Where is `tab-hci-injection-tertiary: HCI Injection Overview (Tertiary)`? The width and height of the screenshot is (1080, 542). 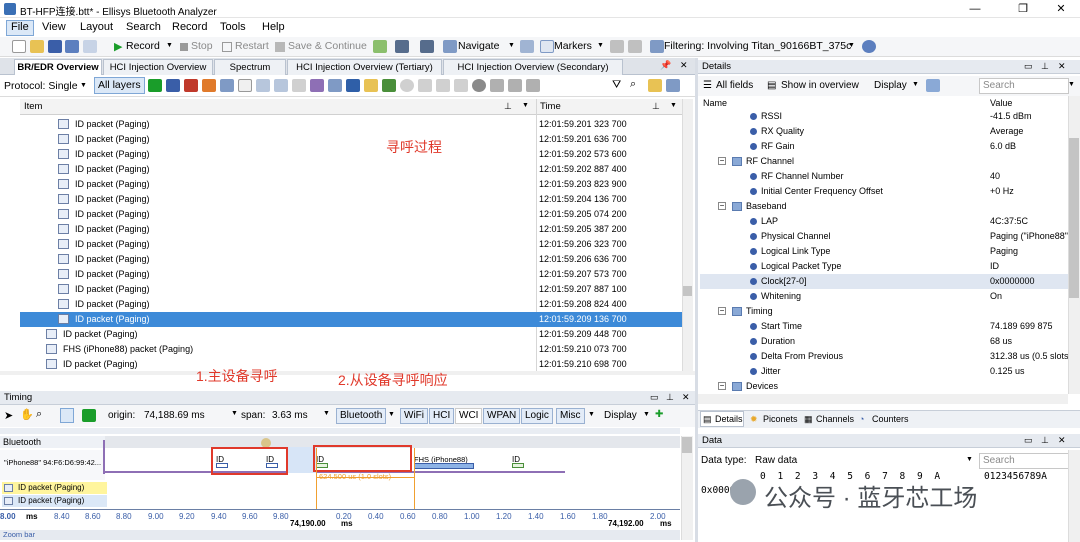 tab-hci-injection-tertiary: HCI Injection Overview (Tertiary) is located at coordinates (364, 67).